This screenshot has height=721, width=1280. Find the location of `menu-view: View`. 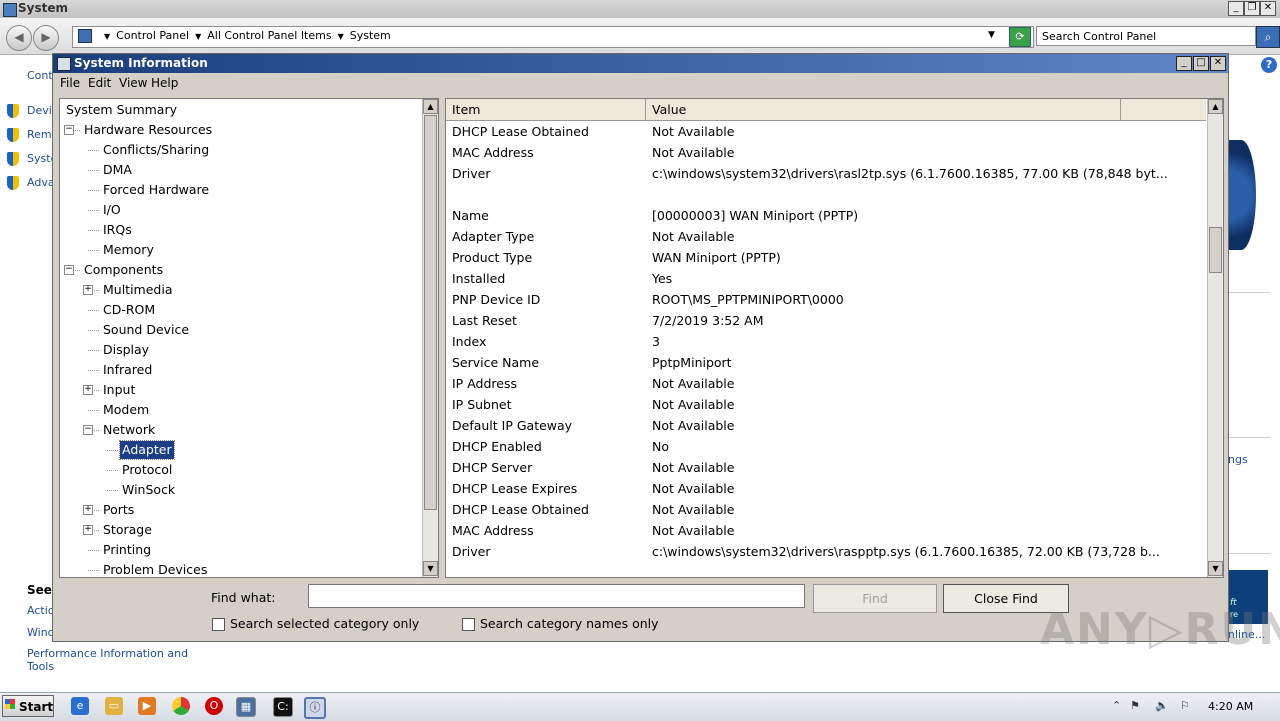

menu-view: View is located at coordinates (133, 83).